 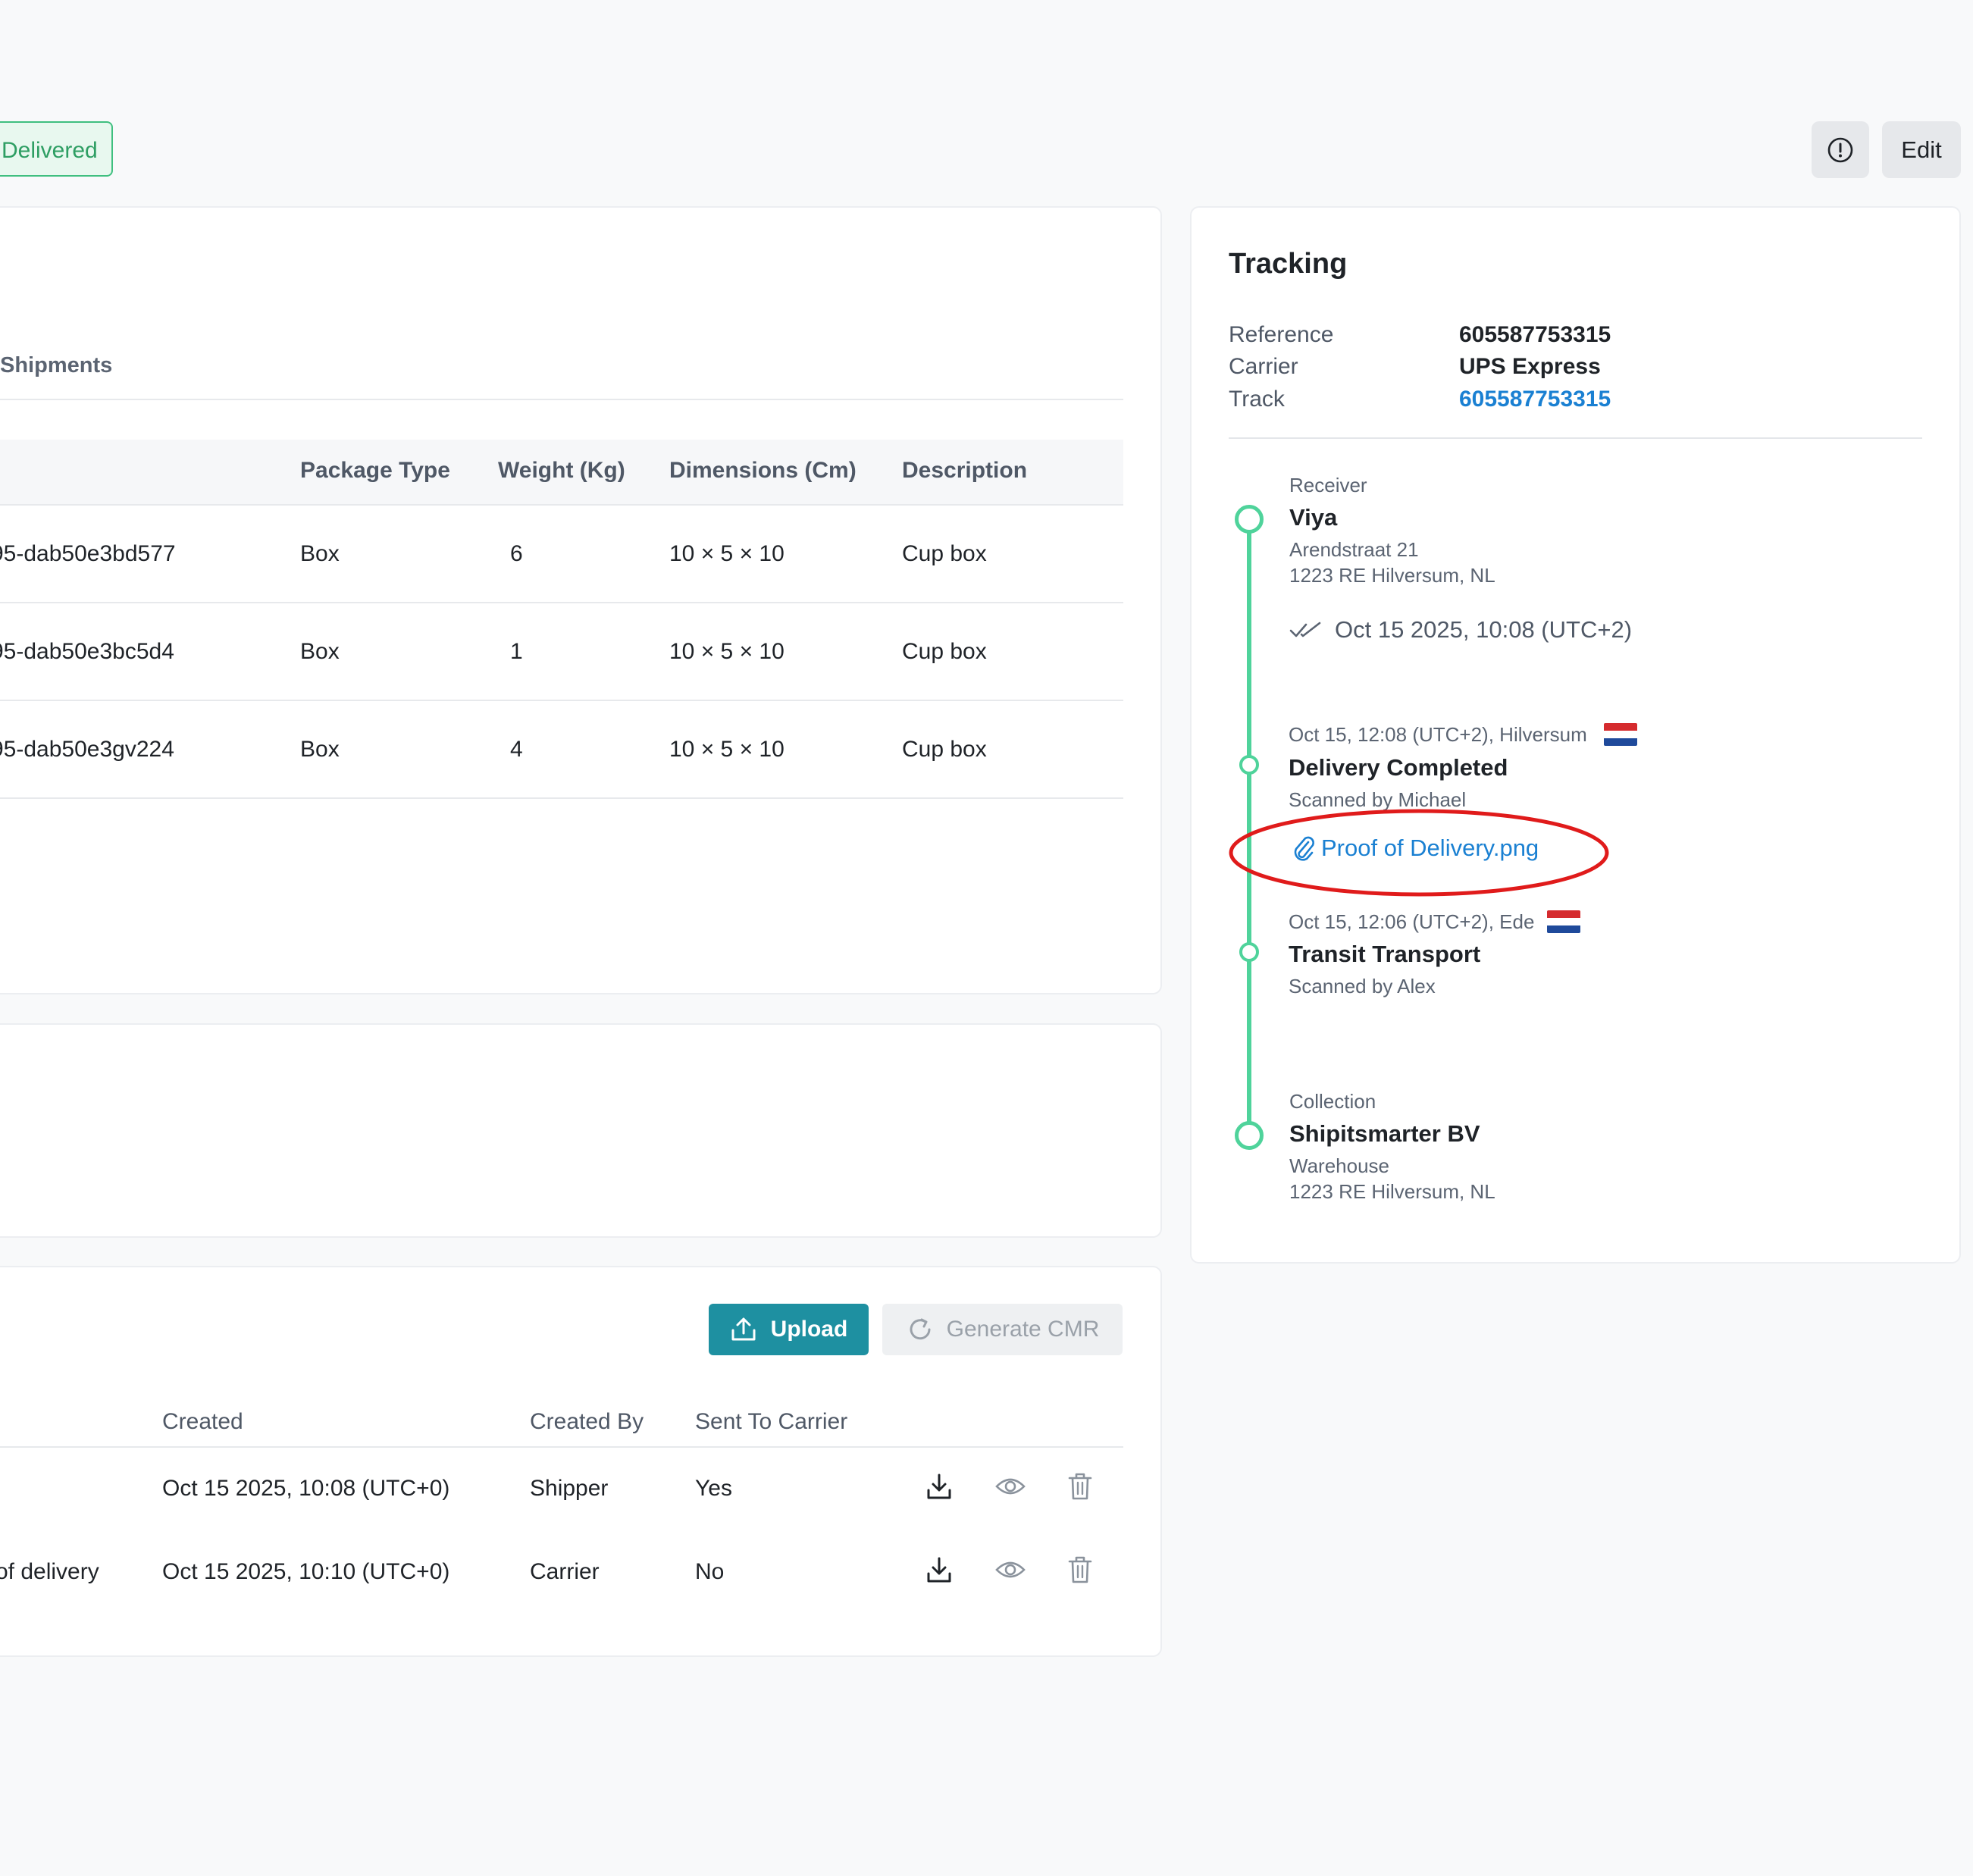 What do you see at coordinates (202, 1421) in the screenshot?
I see `col-created: Created` at bounding box center [202, 1421].